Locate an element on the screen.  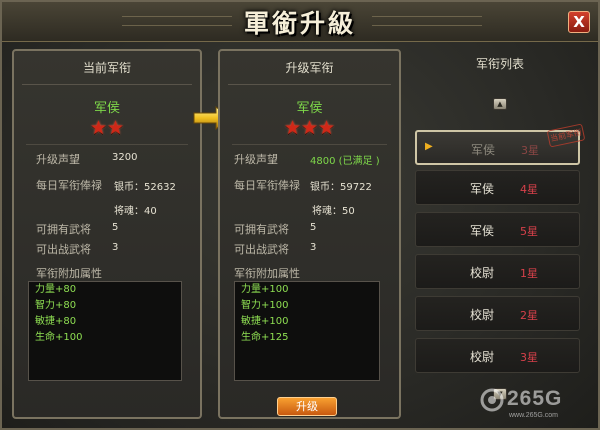
rank-list-item: 校尉 1星 is located at coordinates (497, 271).